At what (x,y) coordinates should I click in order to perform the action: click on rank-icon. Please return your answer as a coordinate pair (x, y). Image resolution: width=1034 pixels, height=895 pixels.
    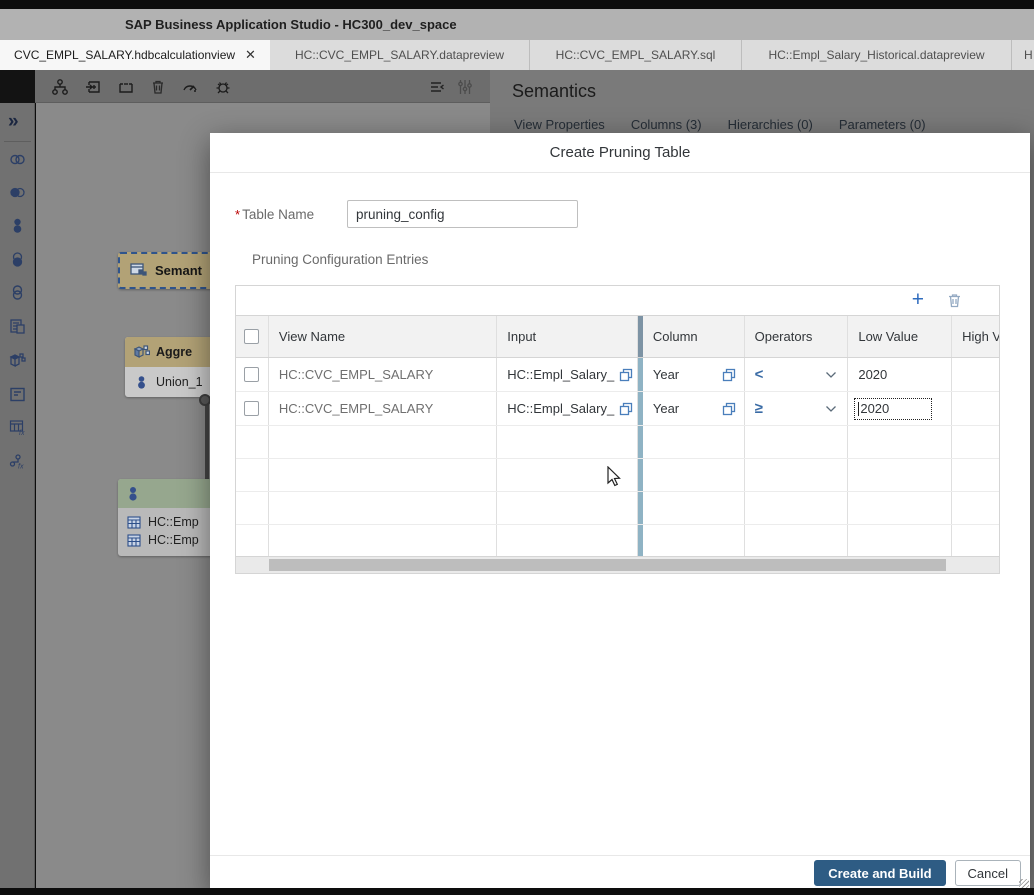
    Looking at the image, I should click on (17, 394).